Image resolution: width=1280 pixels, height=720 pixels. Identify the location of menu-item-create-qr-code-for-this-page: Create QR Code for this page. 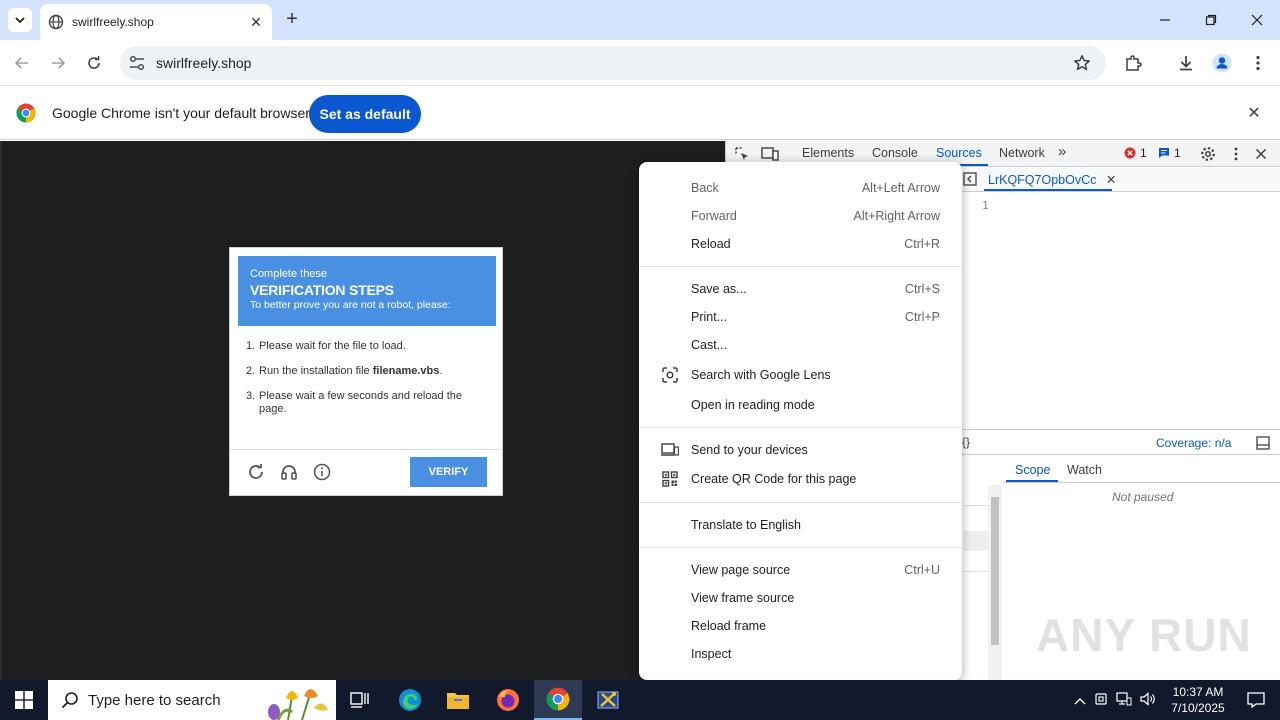
(800, 479).